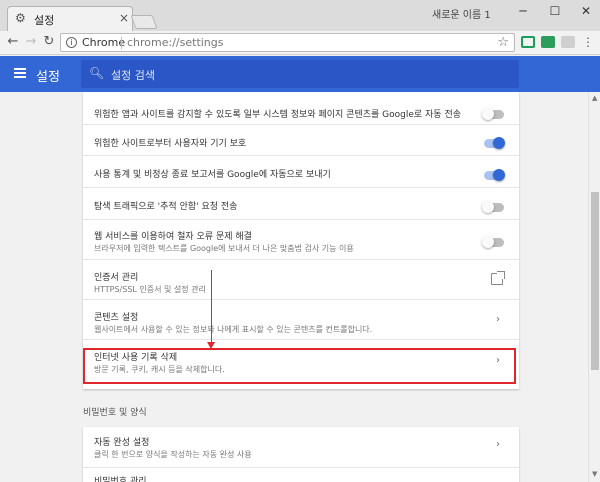 The height and width of the screenshot is (482, 600). Describe the element at coordinates (116, 318) in the screenshot. I see `setting-title: 콘텐츠 설정` at that location.